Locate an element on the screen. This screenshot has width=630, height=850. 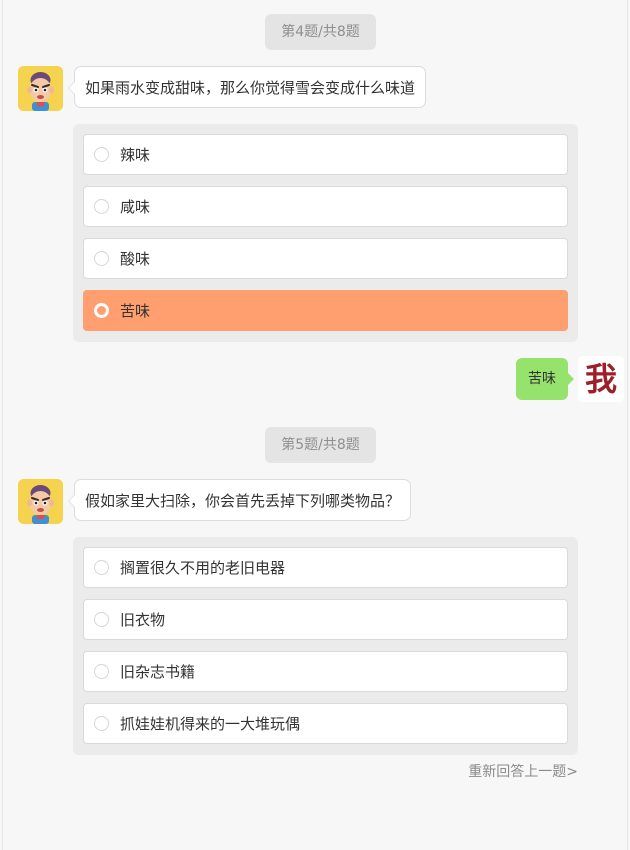
option-label: 抓娃娃机得来的一大堆玩偶 is located at coordinates (210, 724).